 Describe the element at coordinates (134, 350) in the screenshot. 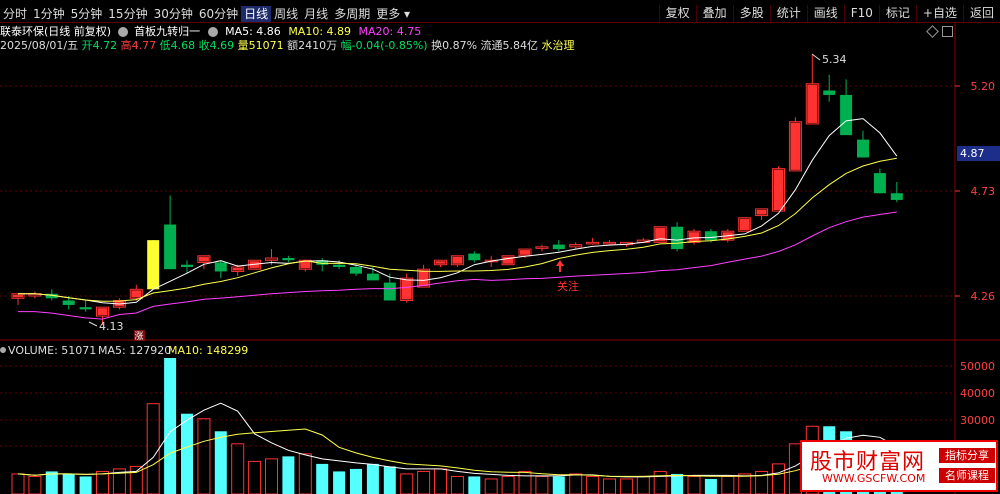

I see `volume-ma5-readout: MA5: 127920` at that location.